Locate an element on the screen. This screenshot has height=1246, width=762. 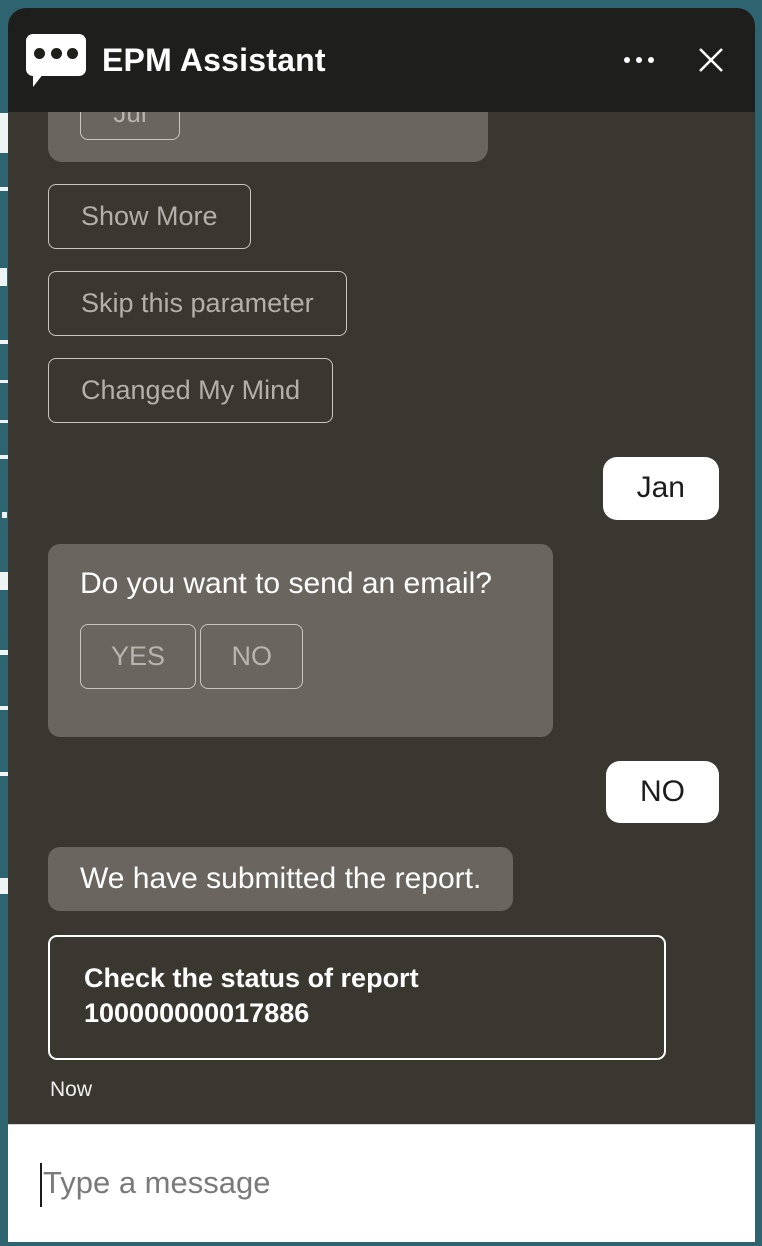
ellipsis-icon is located at coordinates (639, 60).